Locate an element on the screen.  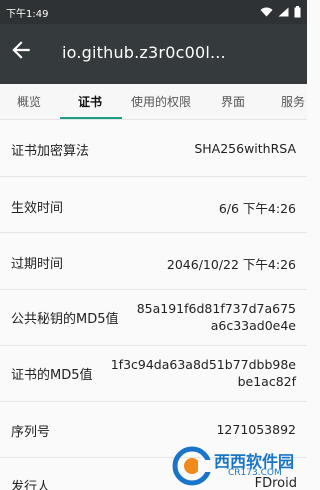
row-value: 2046/10/22 下午4:26 is located at coordinates (231, 264).